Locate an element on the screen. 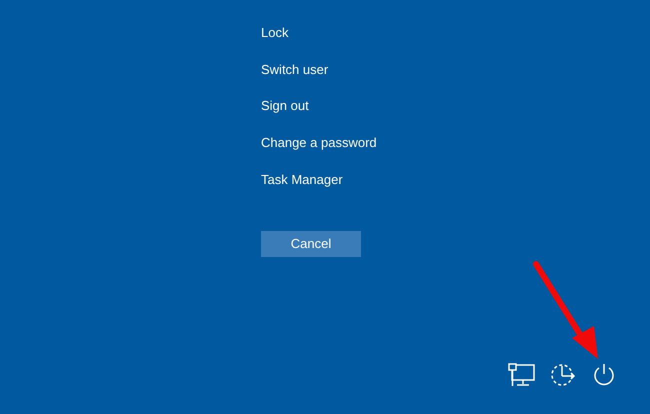 The height and width of the screenshot is (414, 650). menu-item: Switch user is located at coordinates (294, 70).